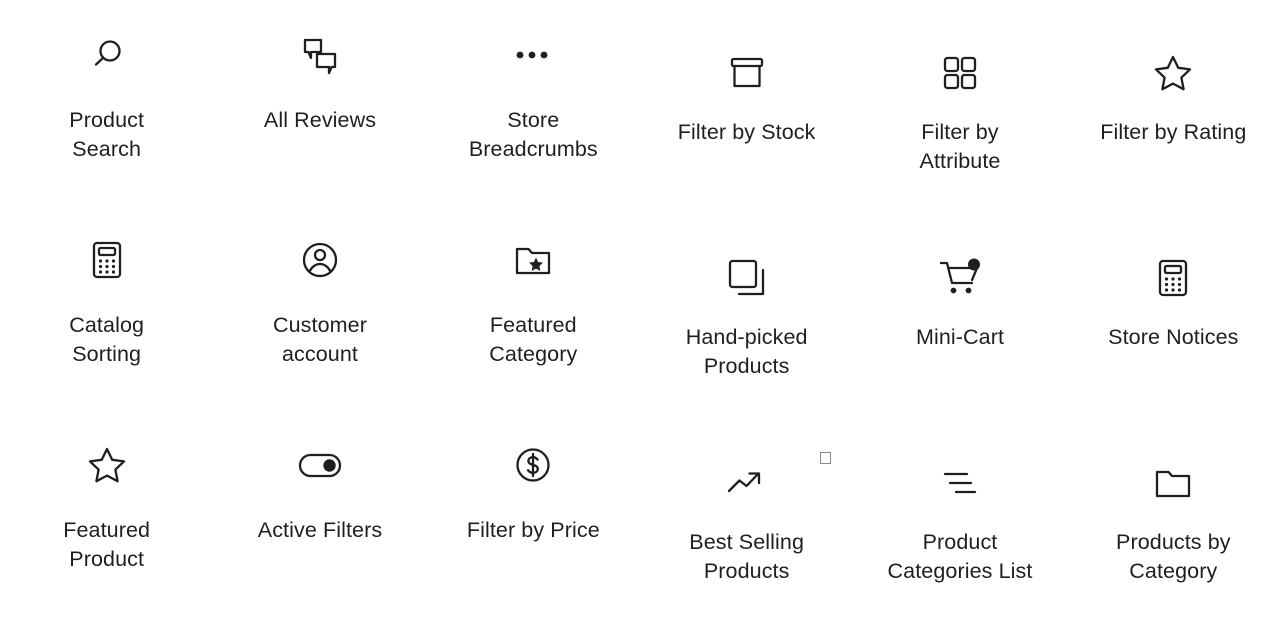 The height and width of the screenshot is (638, 1280). Describe the element at coordinates (1173, 337) in the screenshot. I see `block-item-label: Store Notices` at that location.